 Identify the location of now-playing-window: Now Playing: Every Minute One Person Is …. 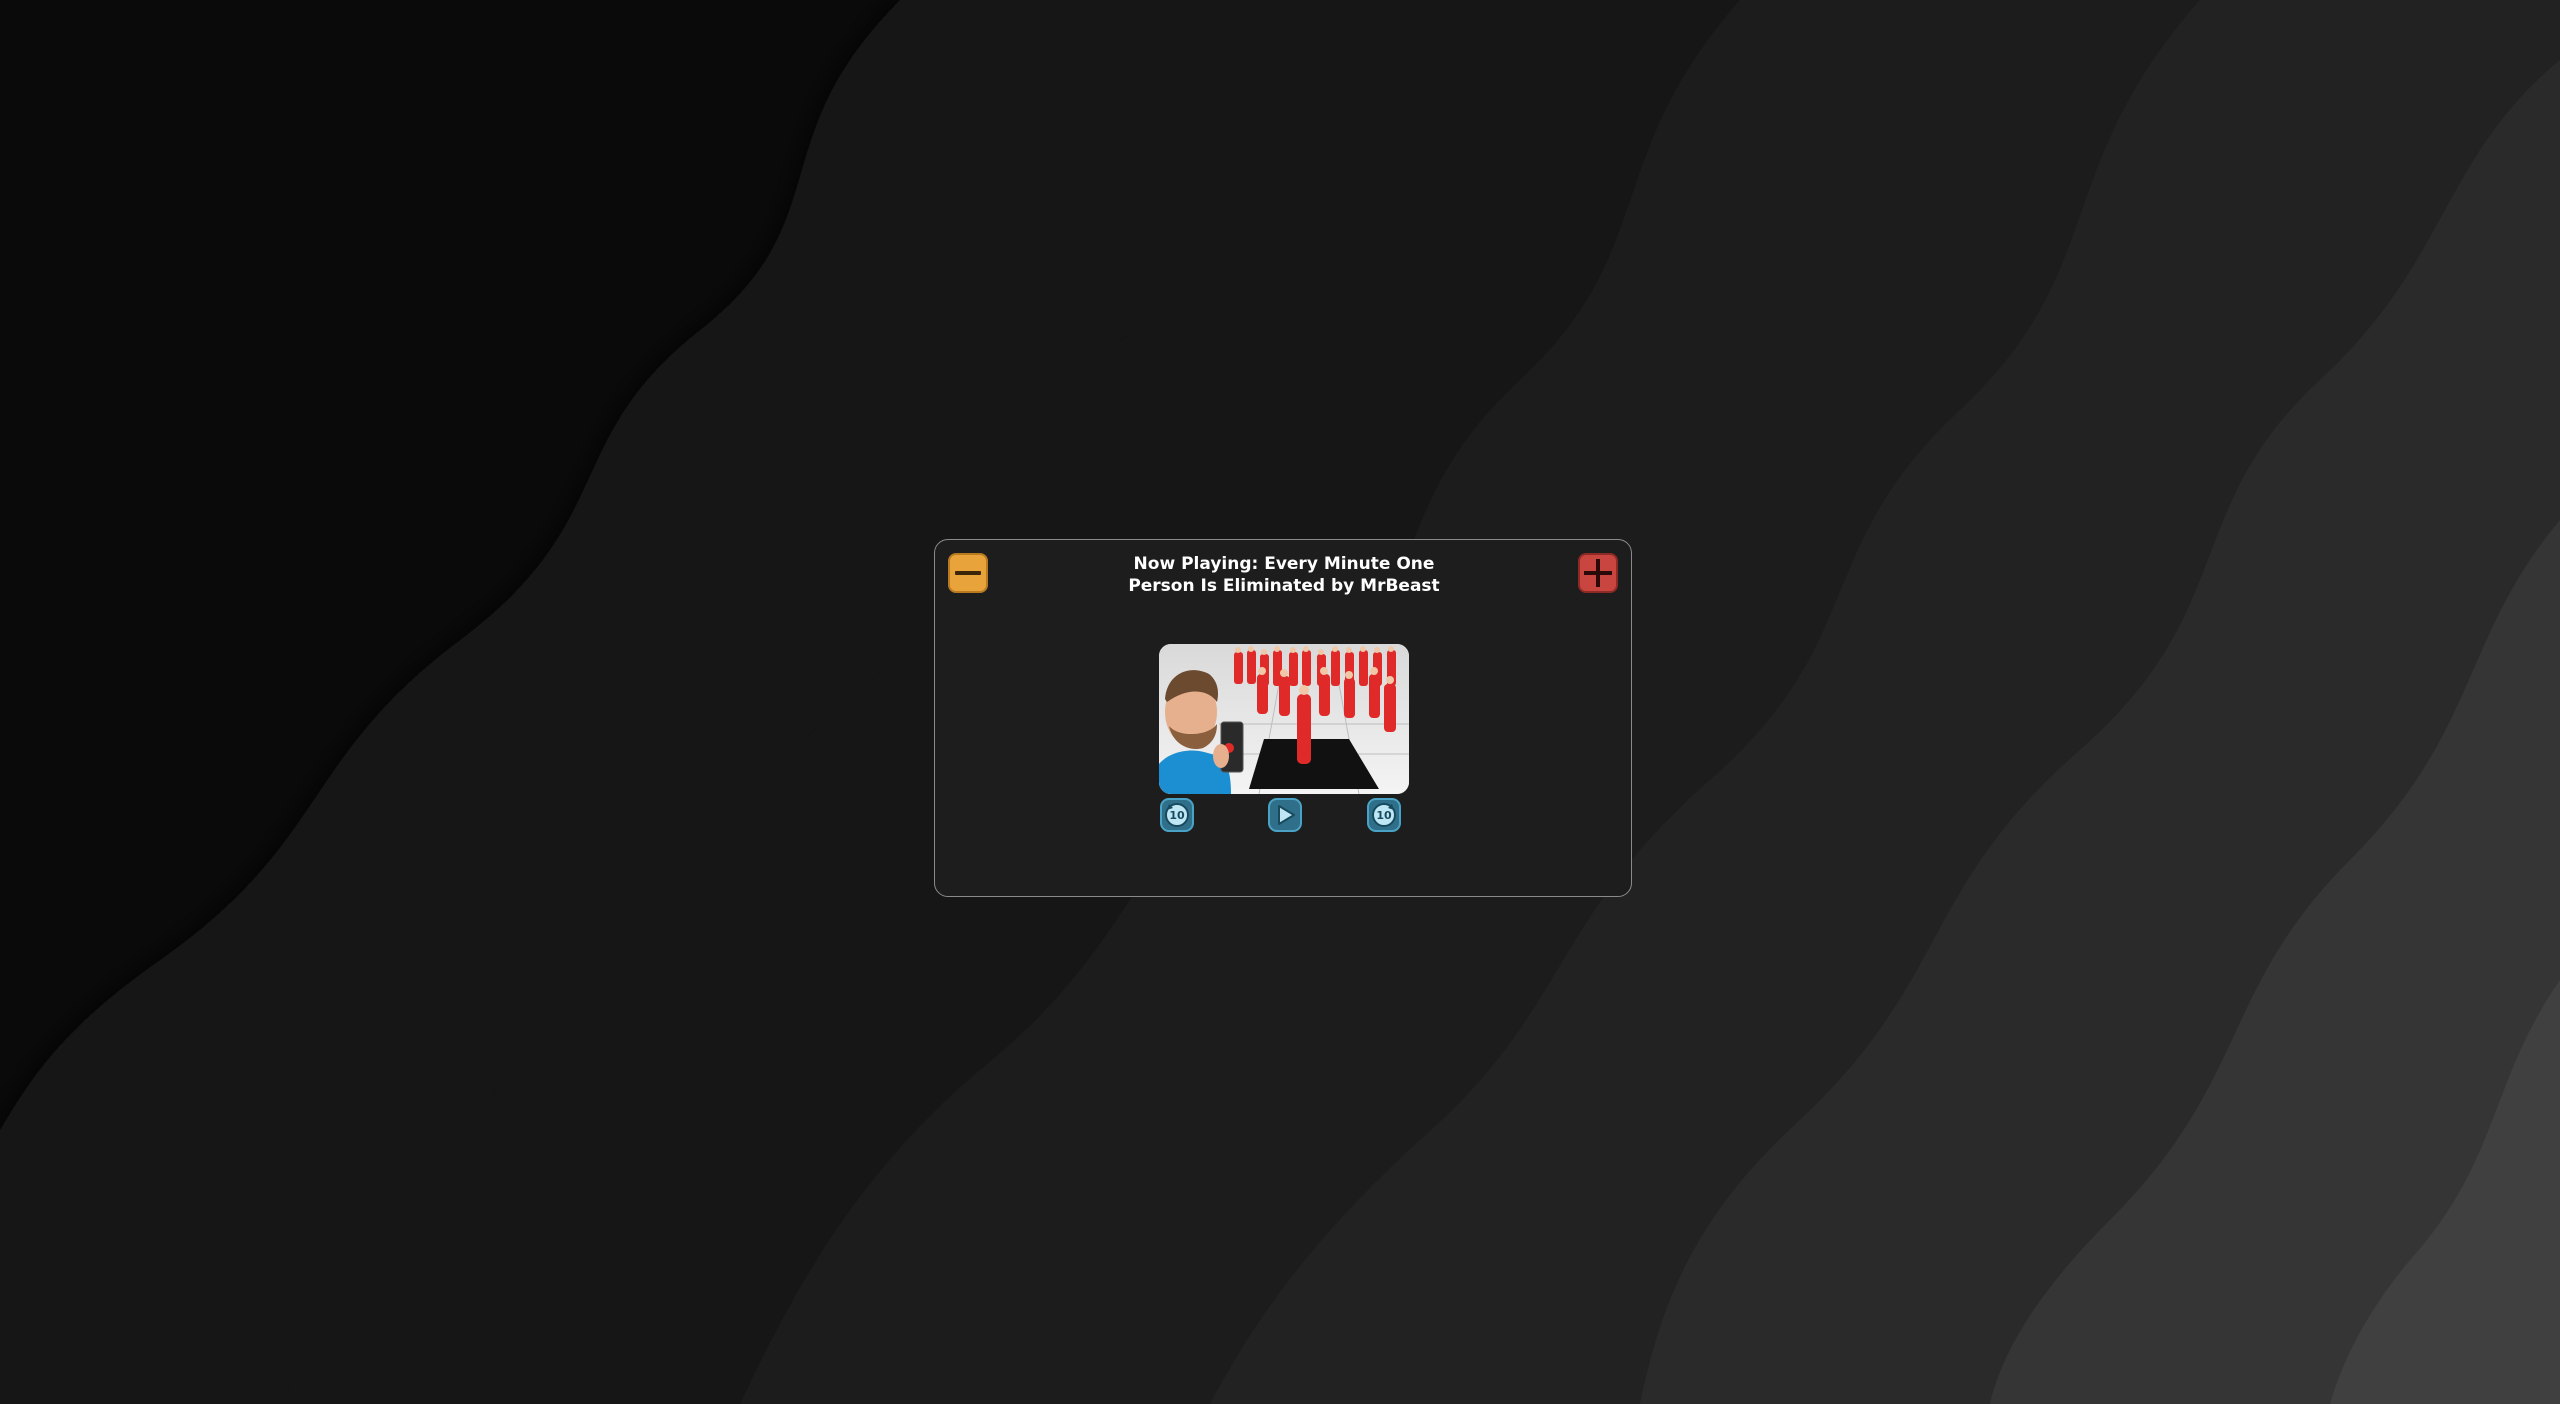
(1283, 718).